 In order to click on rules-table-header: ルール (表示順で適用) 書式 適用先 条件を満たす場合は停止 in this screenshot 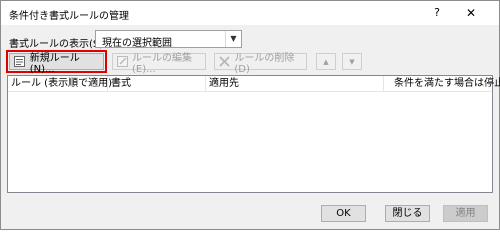, I will do `click(254, 84)`.